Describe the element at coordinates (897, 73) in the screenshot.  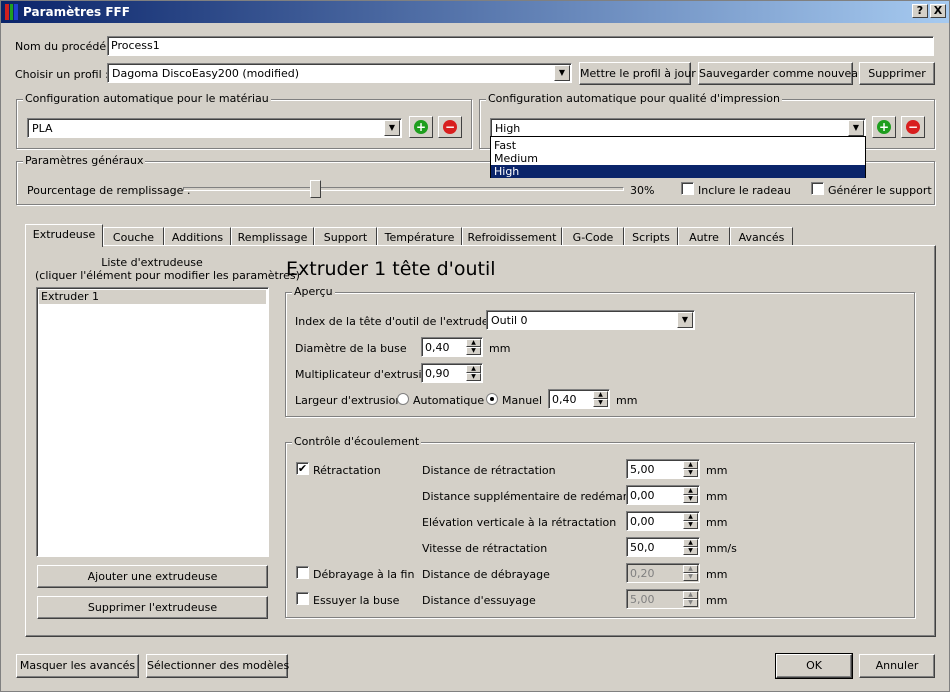
I see `delete-profile-button: Supprimer` at that location.